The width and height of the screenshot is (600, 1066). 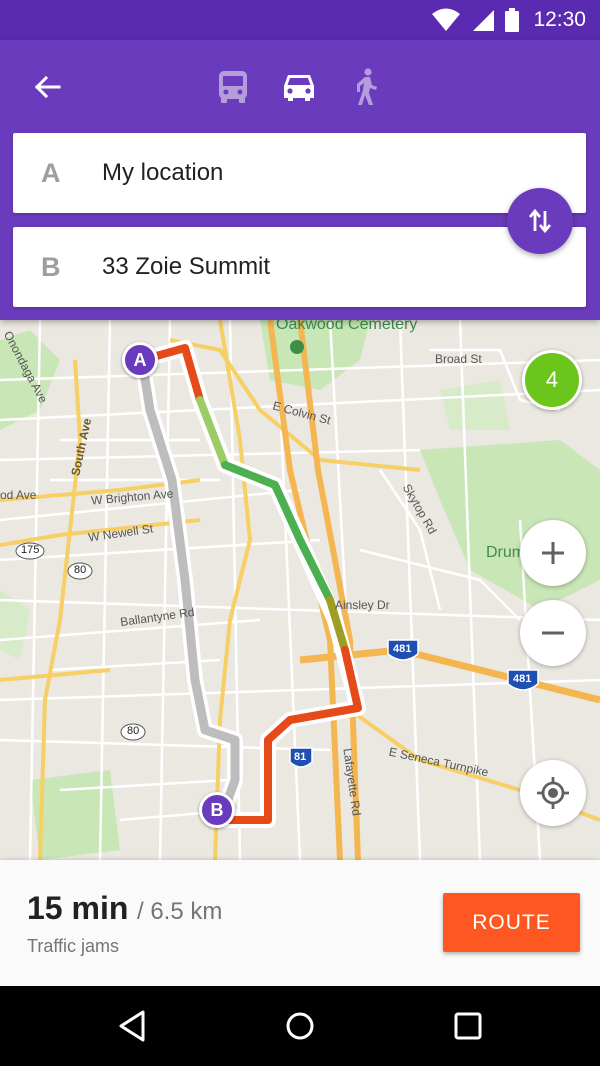 What do you see at coordinates (300, 923) in the screenshot?
I see `route-summary-panel: 15 min / 6.5 km Traffic jams ROUTE` at bounding box center [300, 923].